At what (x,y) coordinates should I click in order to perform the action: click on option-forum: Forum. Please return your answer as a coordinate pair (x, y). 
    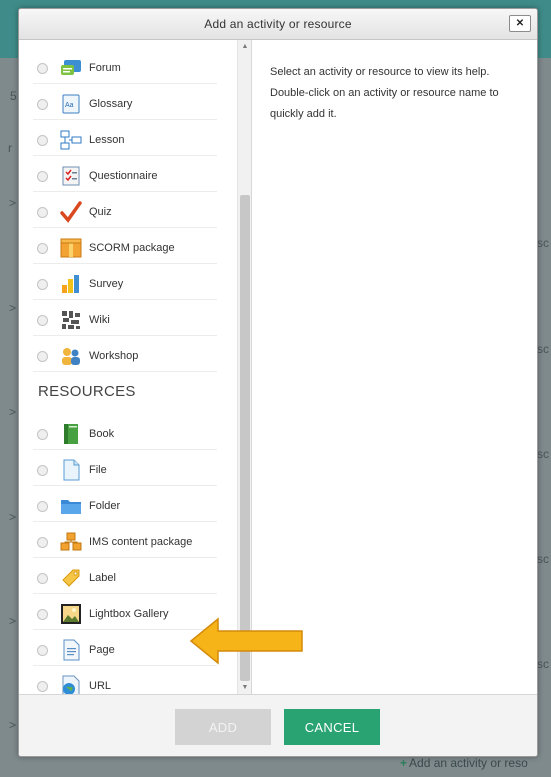
    Looking at the image, I should click on (125, 68).